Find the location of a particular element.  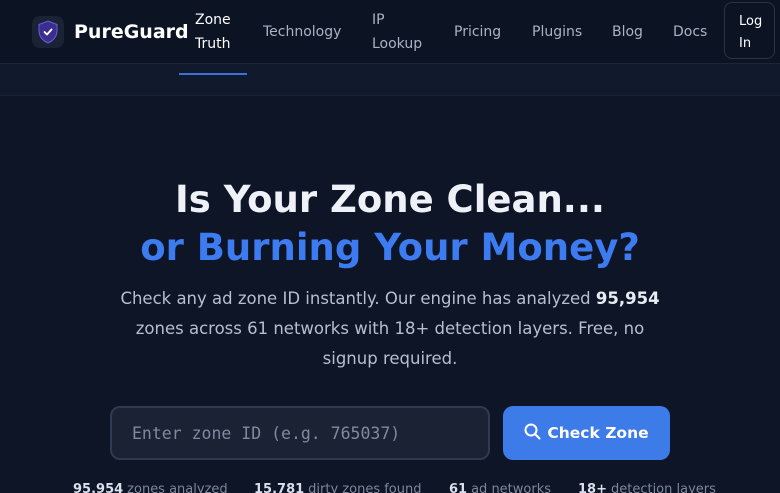

shield-check-icon is located at coordinates (48, 32).